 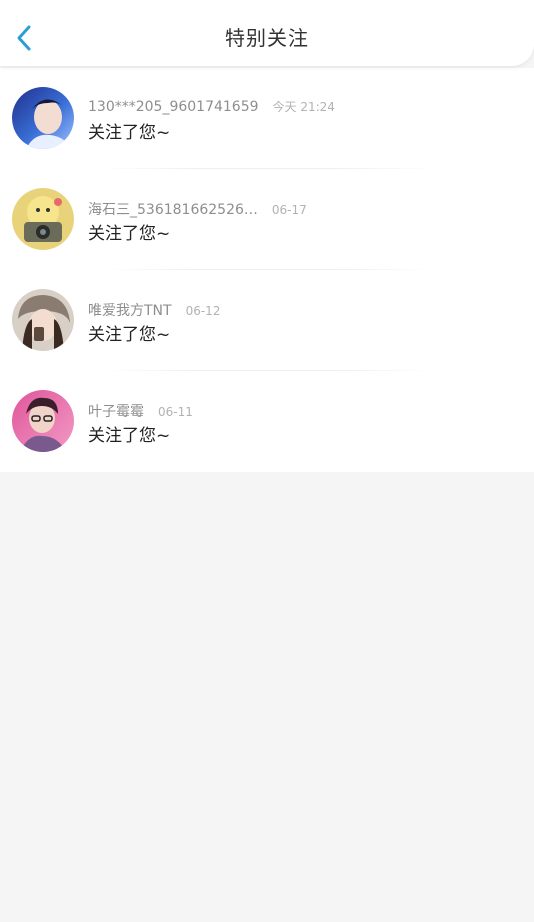 What do you see at coordinates (116, 411) in the screenshot?
I see `user-name: 叶子霉霉` at bounding box center [116, 411].